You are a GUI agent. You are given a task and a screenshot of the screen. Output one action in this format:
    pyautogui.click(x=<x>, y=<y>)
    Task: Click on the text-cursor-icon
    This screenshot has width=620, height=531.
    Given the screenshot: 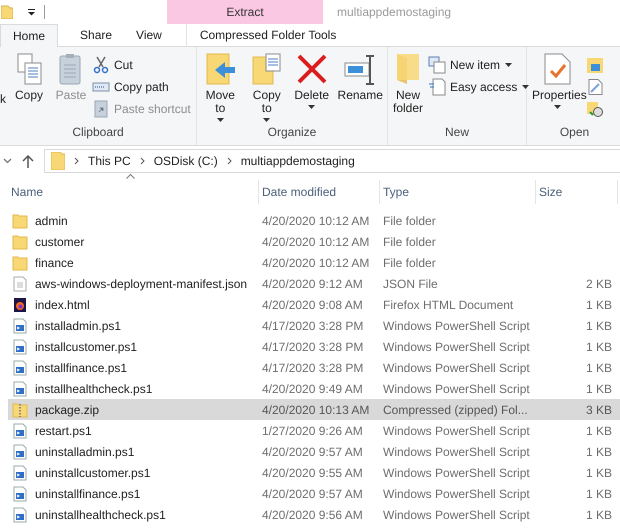 What is the action you would take?
    pyautogui.click(x=360, y=69)
    